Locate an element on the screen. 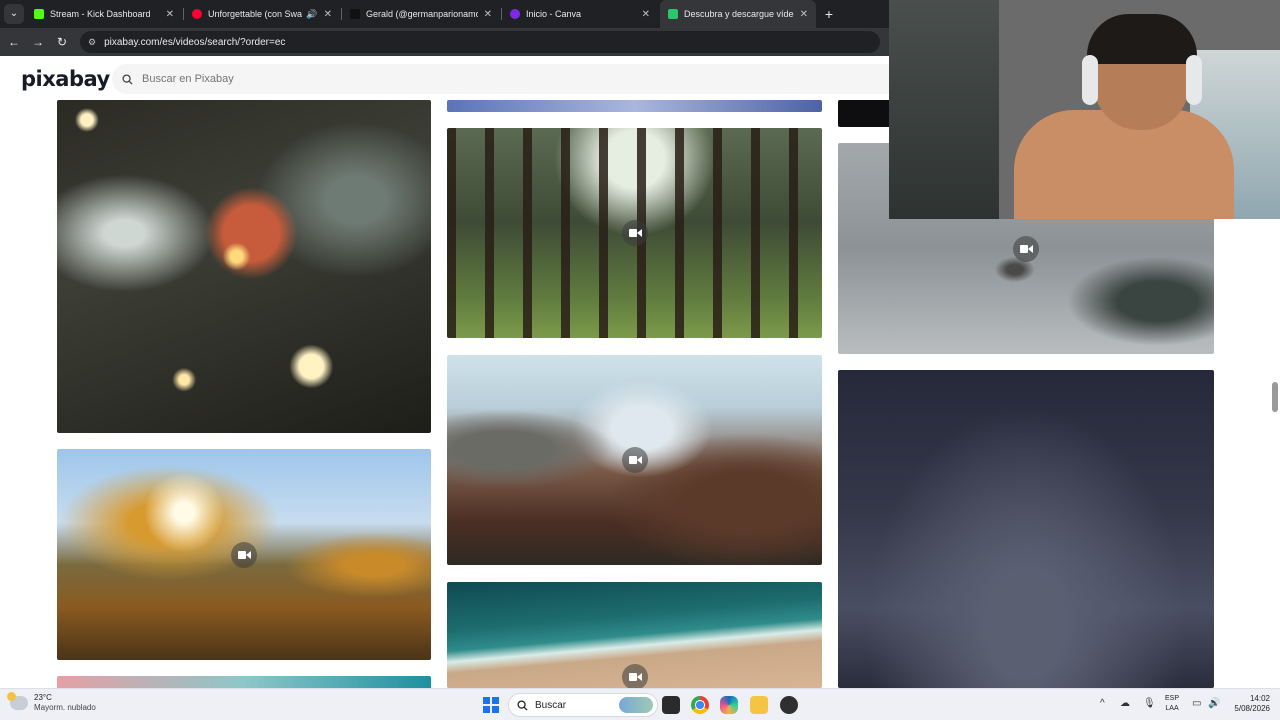 This screenshot has width=1280, height=720. youtube-music-favicon-icon is located at coordinates (197, 14).